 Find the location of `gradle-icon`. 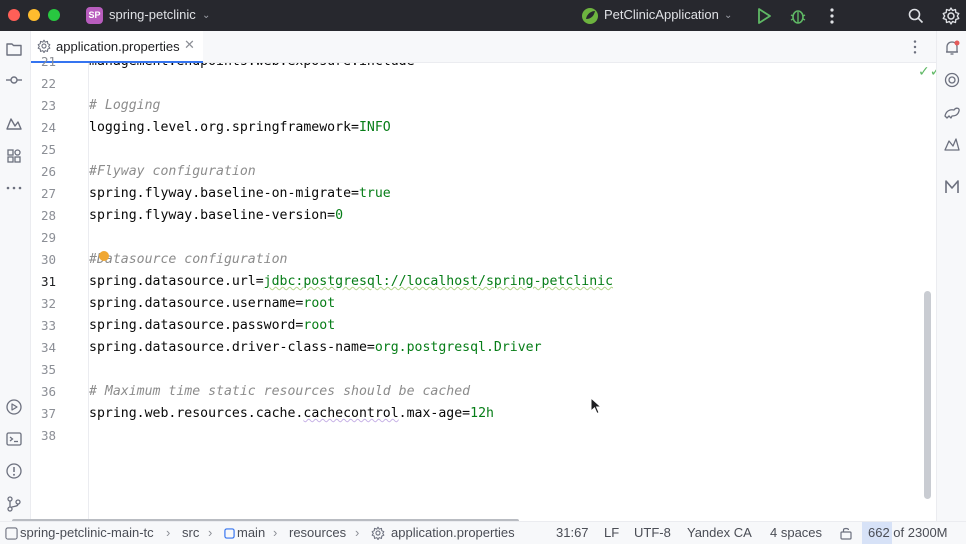

gradle-icon is located at coordinates (952, 112).